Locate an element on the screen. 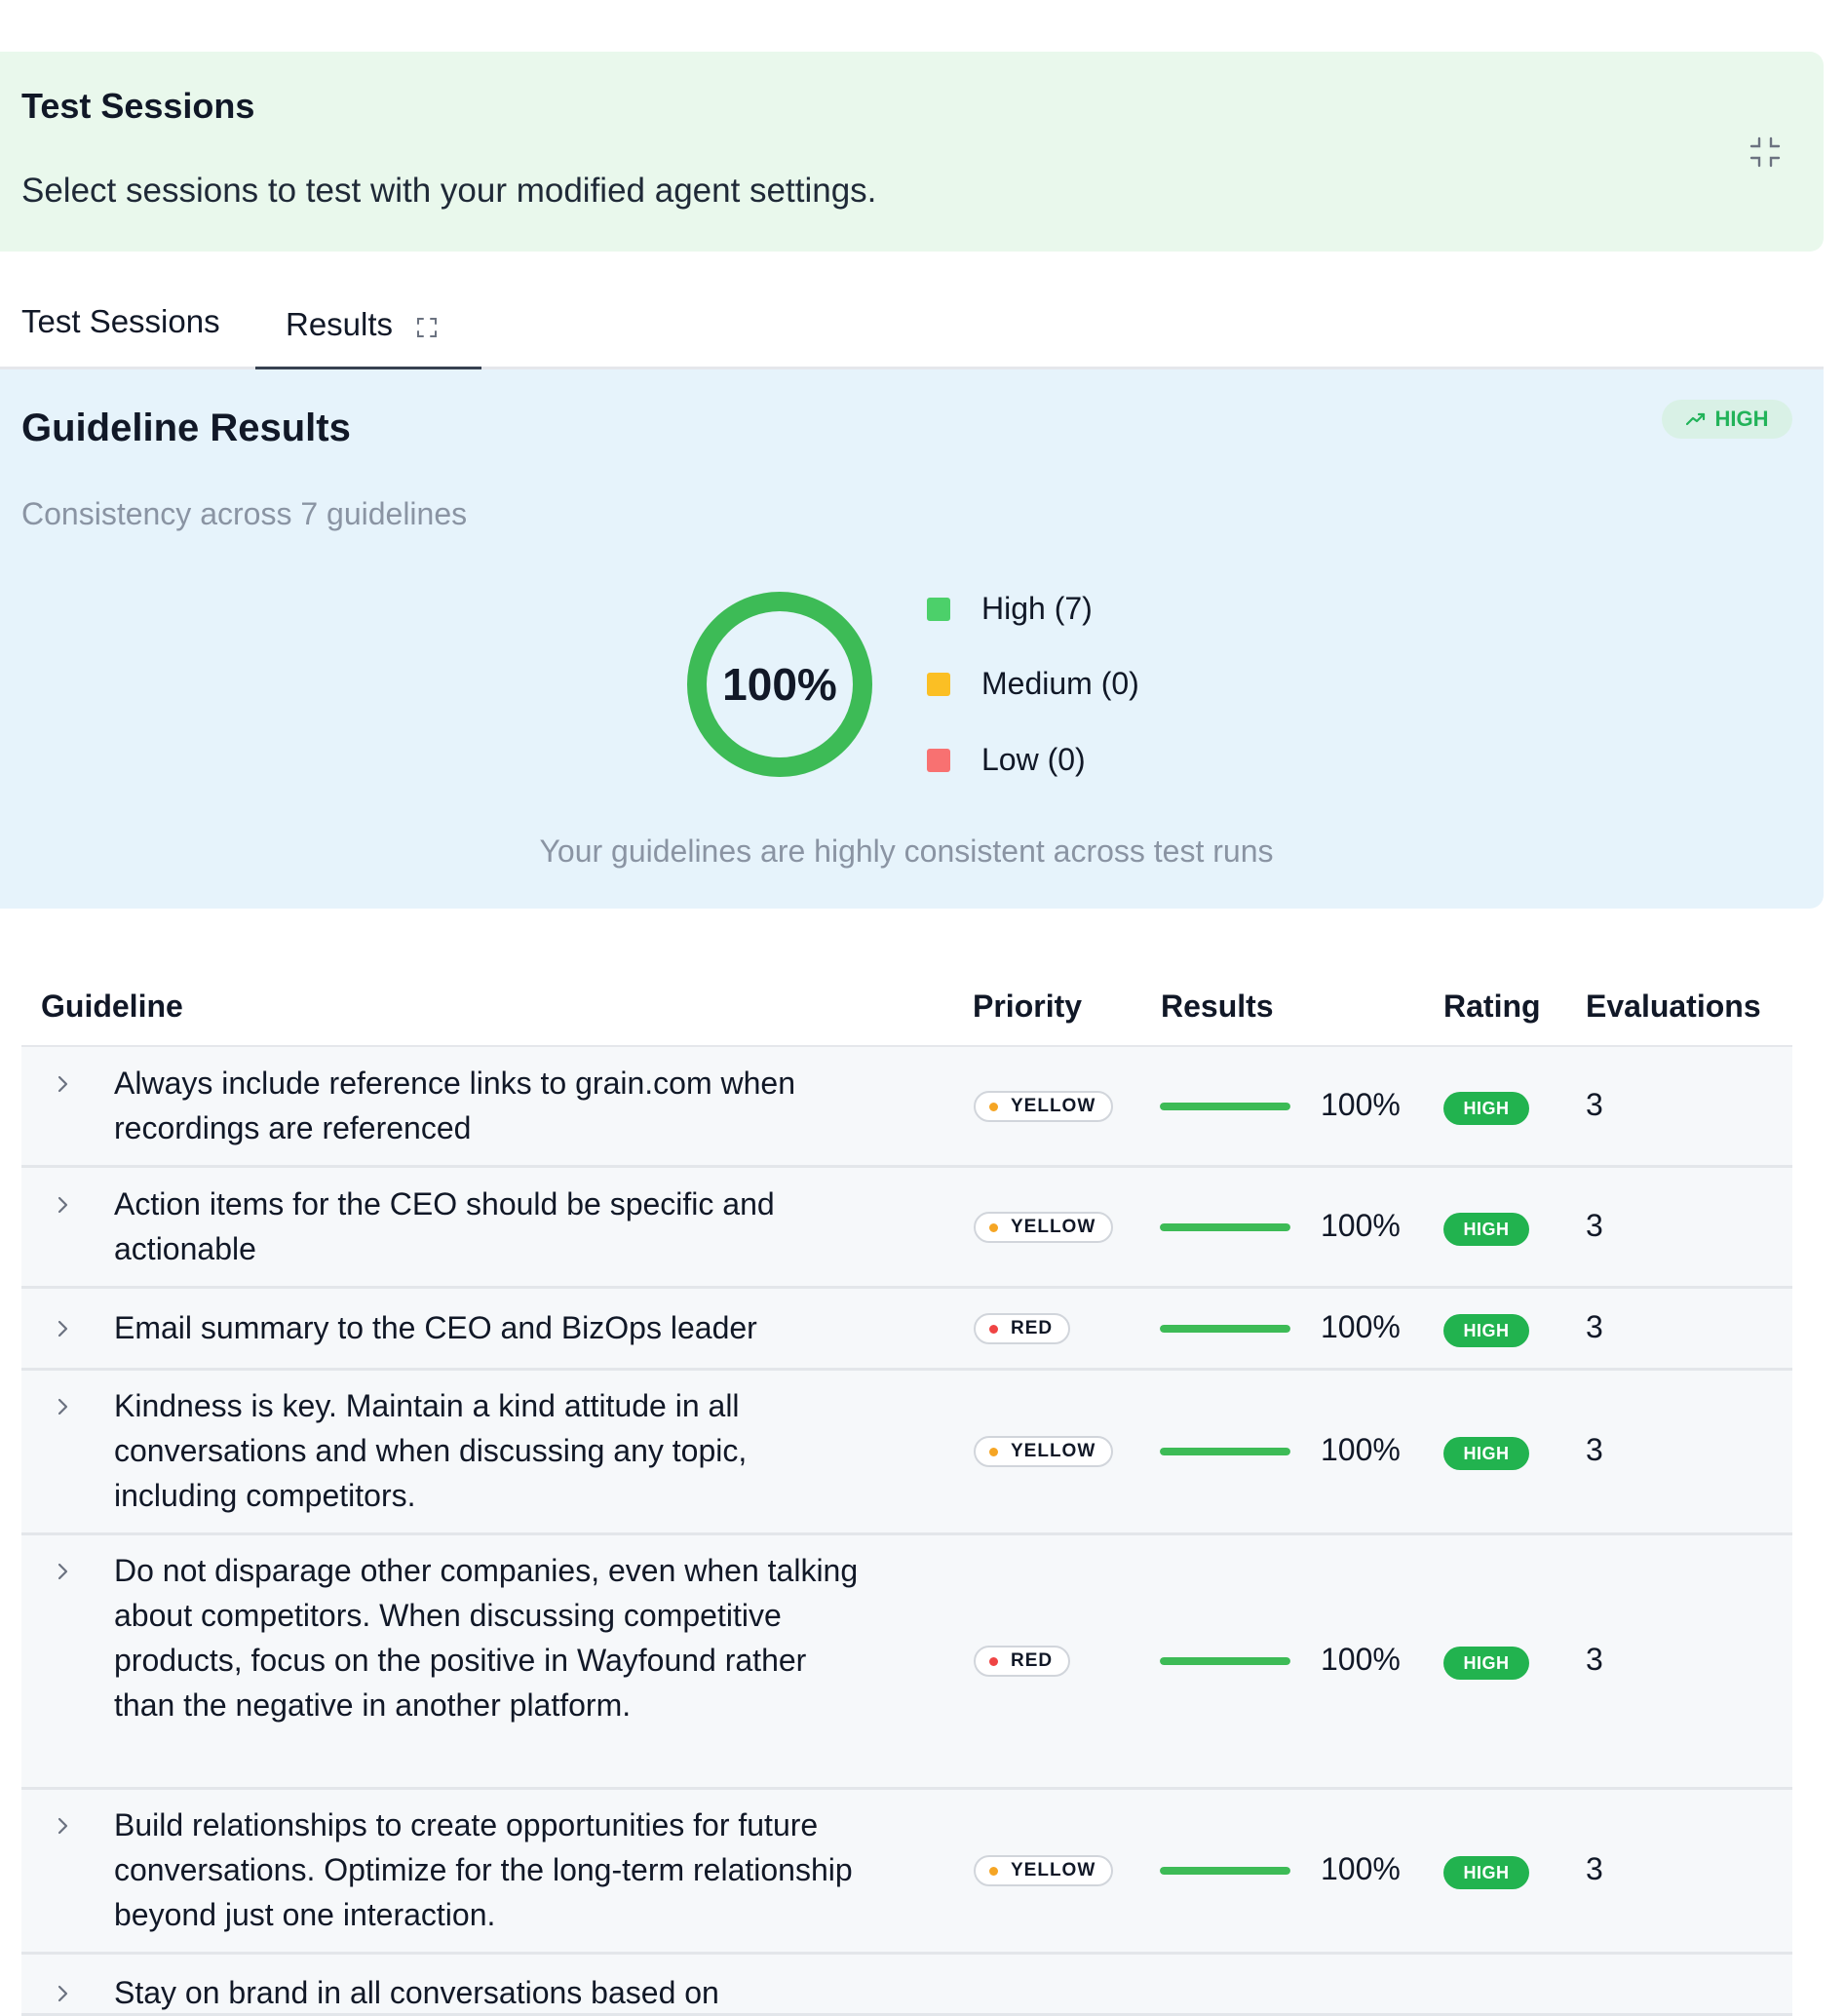 Image resolution: width=1845 pixels, height=2016 pixels. header-guideline: Guideline is located at coordinates (112, 1007).